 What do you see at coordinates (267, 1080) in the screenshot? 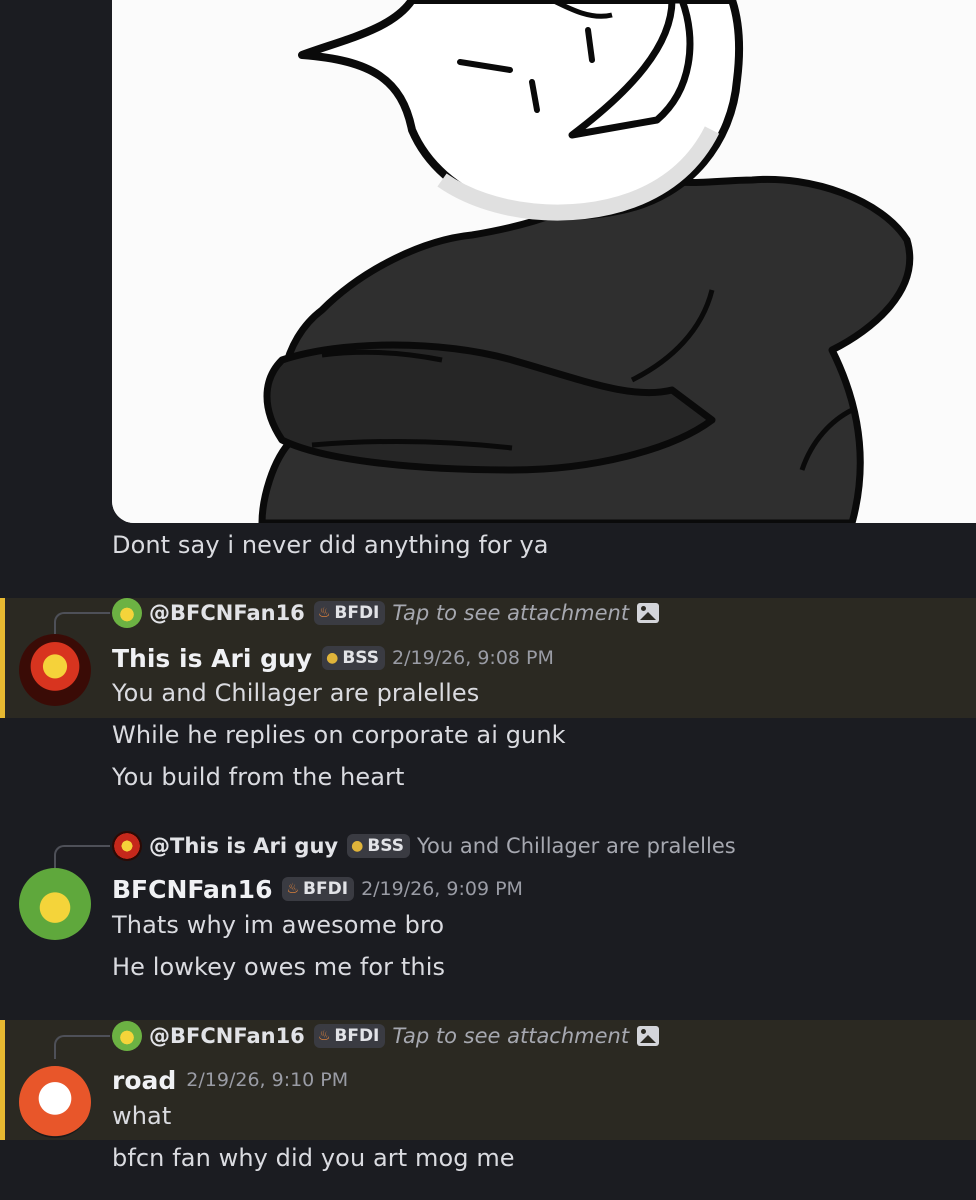
I see `timestamp: 2/19/26, 9:10 PM` at bounding box center [267, 1080].